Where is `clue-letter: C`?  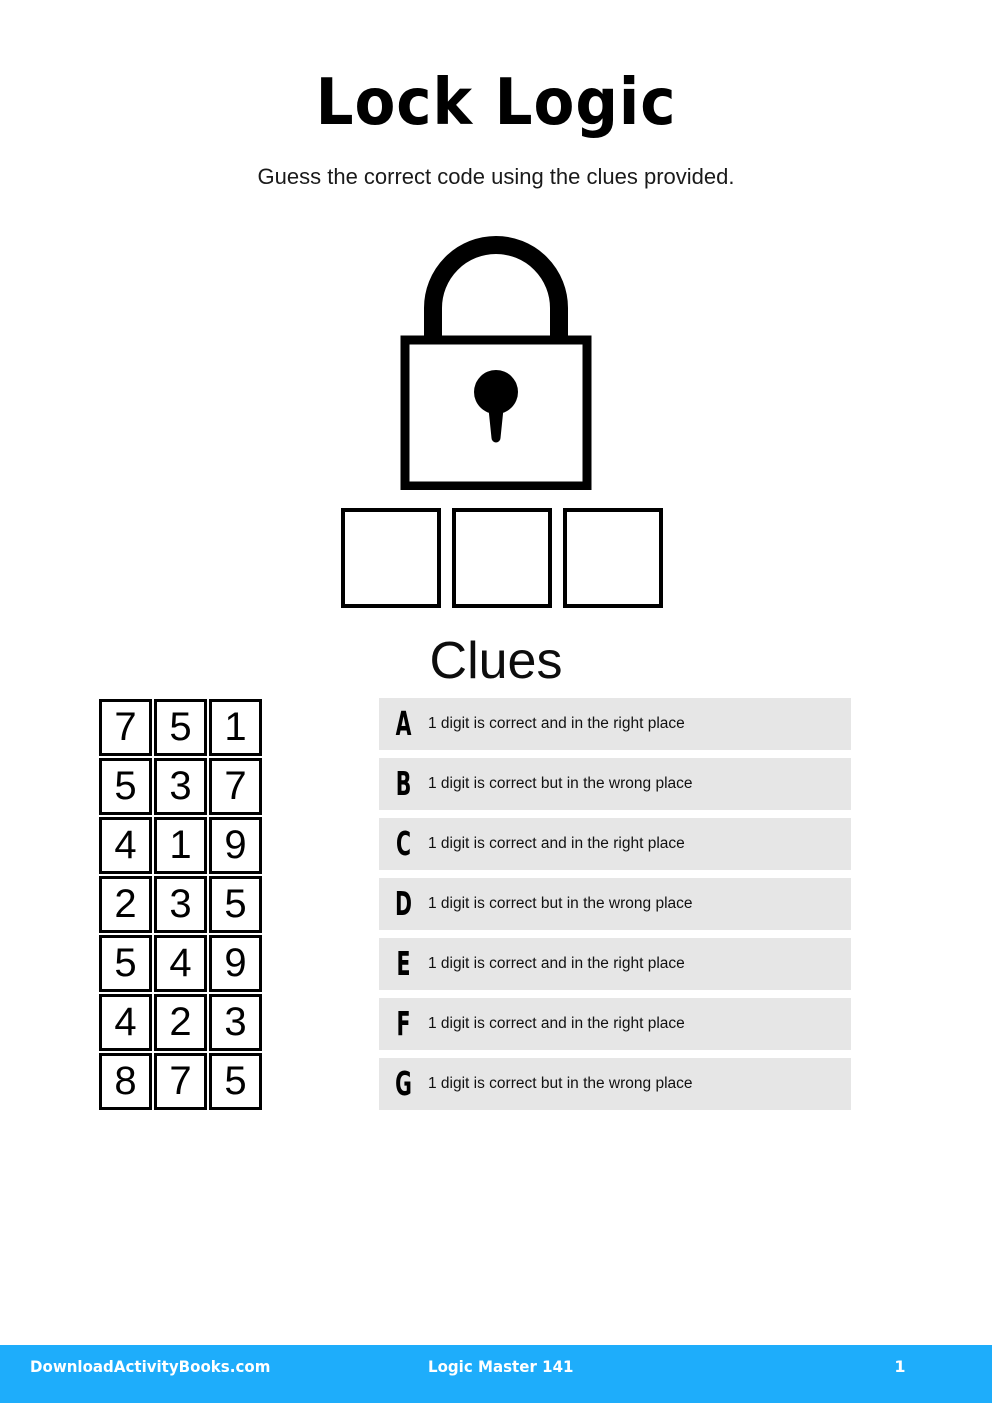
clue-letter: C is located at coordinates (403, 843).